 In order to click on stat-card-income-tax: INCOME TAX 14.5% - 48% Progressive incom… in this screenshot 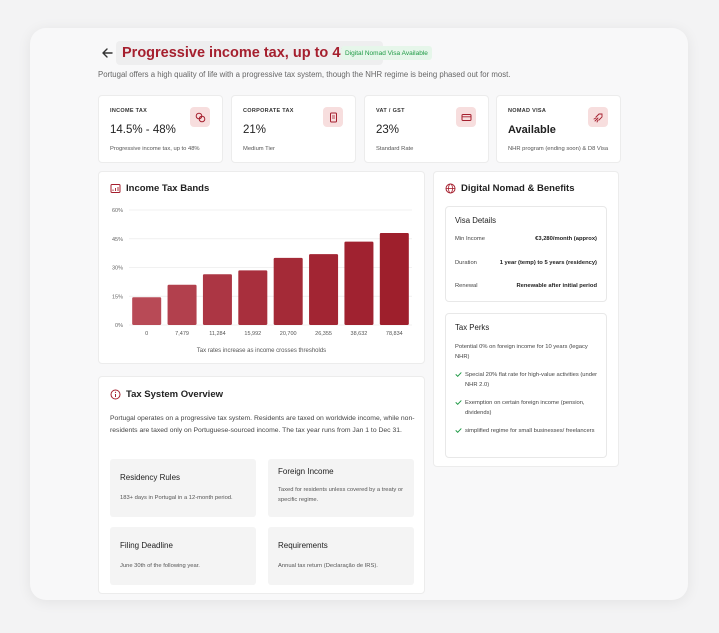, I will do `click(160, 129)`.